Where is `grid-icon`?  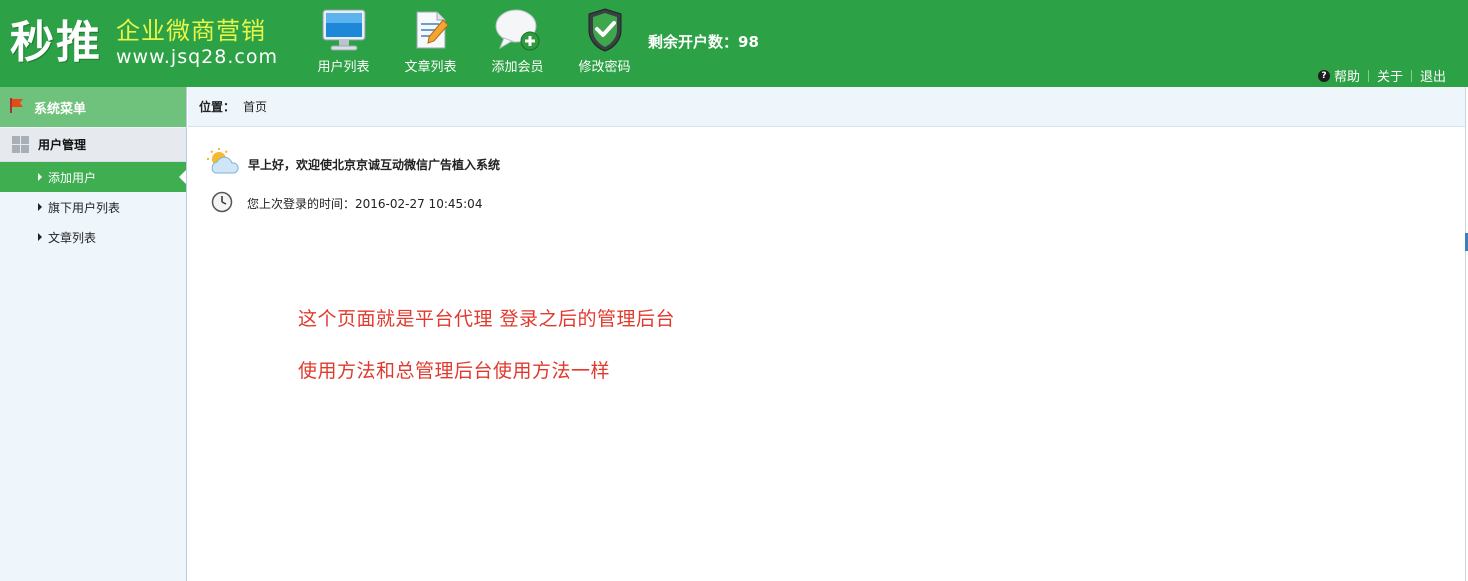
grid-icon is located at coordinates (20, 144).